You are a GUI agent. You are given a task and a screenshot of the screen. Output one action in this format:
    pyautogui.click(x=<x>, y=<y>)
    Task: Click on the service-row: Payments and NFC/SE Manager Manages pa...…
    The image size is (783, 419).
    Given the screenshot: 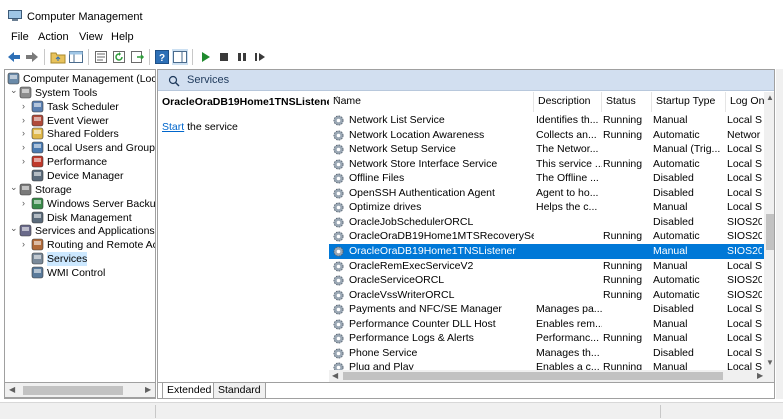 What is the action you would take?
    pyautogui.click(x=551, y=309)
    